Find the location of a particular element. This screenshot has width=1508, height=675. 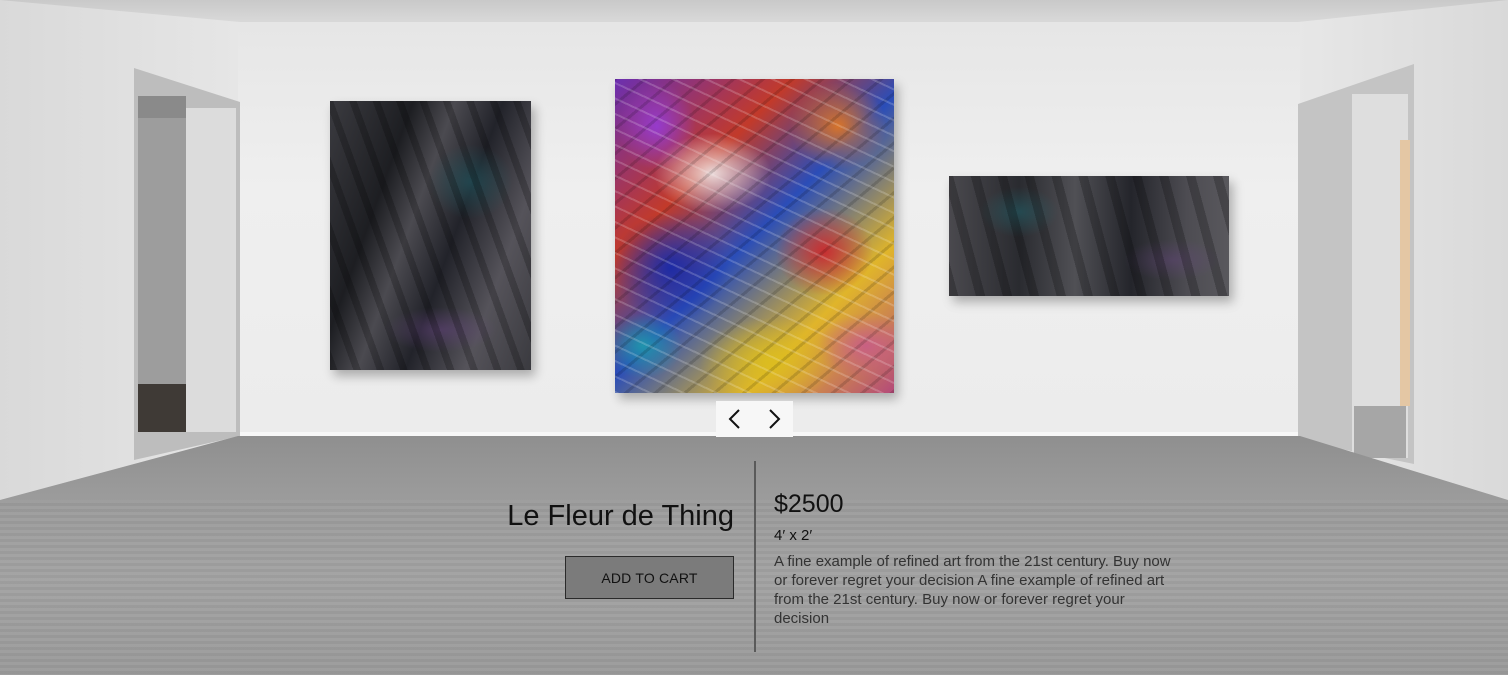

artwork-next is located at coordinates (1089, 236).